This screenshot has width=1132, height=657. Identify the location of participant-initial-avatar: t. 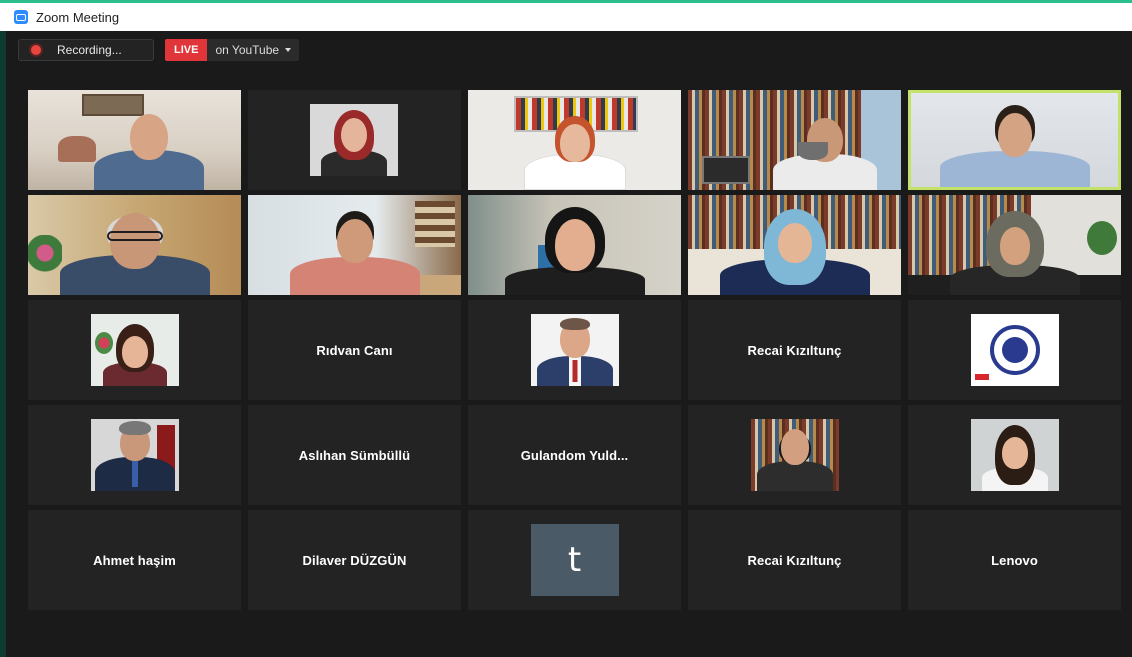
(574, 560).